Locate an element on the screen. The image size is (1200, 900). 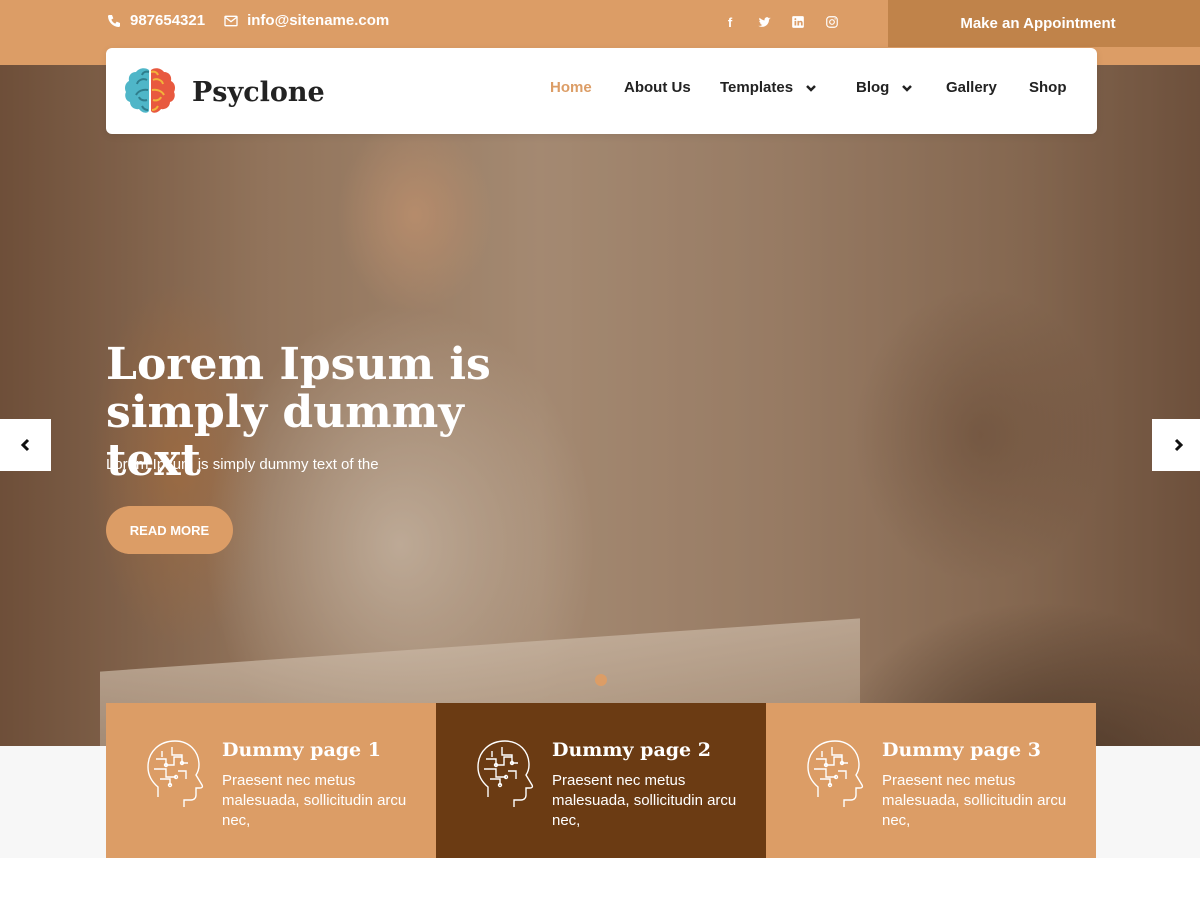
nav-shop-label: Shop is located at coordinates (1048, 87).